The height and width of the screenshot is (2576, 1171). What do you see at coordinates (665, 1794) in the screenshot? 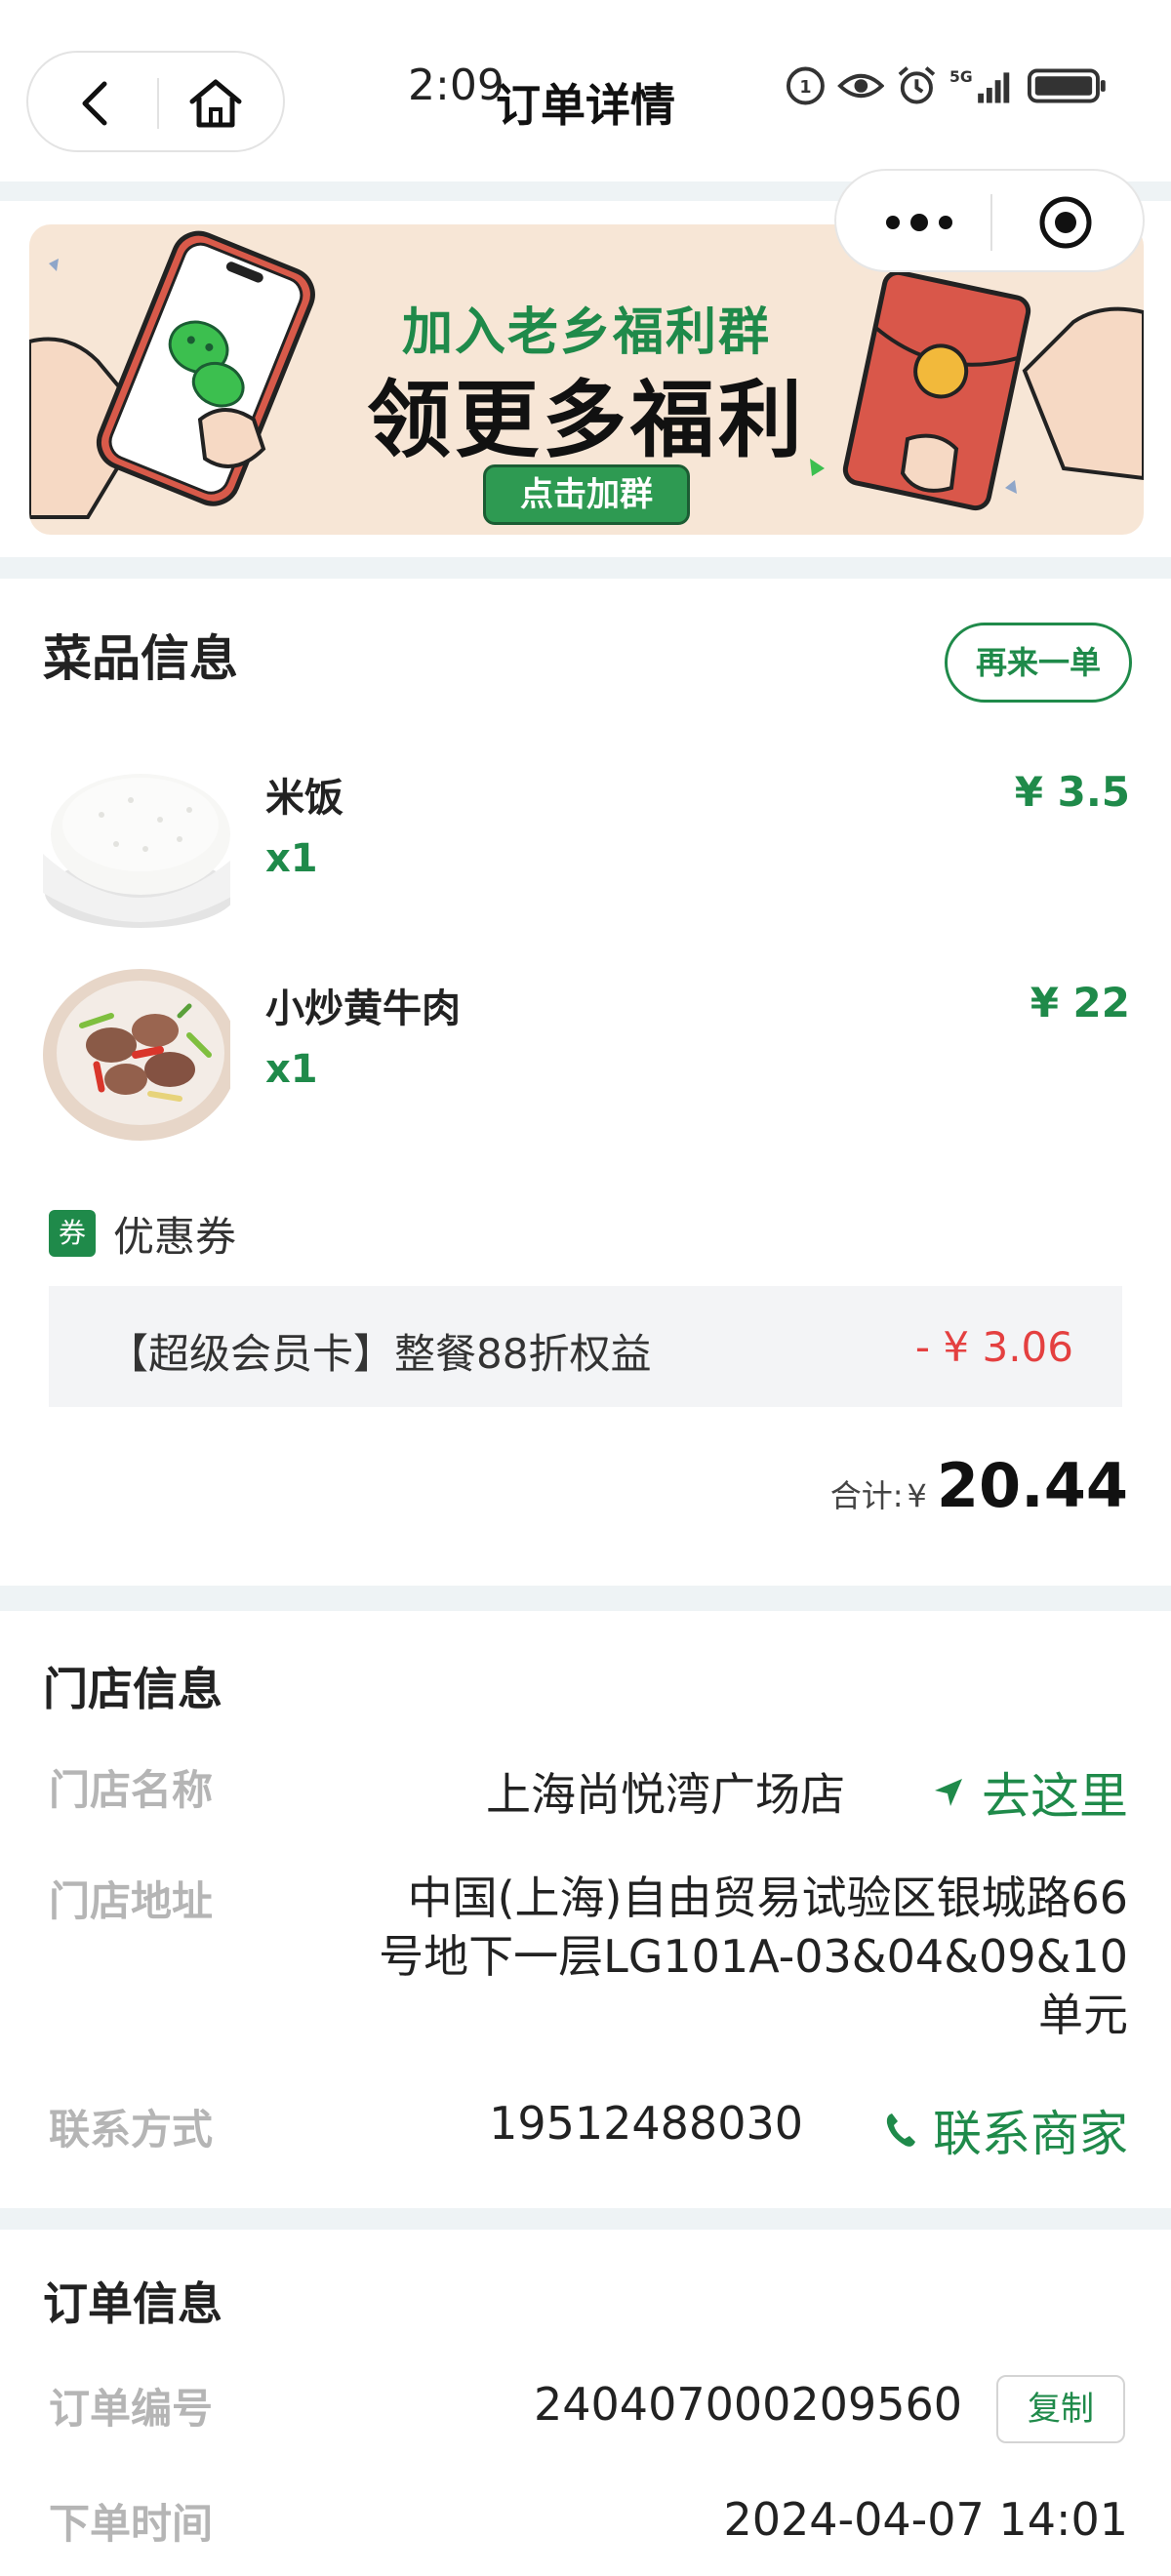
I see `store-name: 上海尚悦湾广场店` at bounding box center [665, 1794].